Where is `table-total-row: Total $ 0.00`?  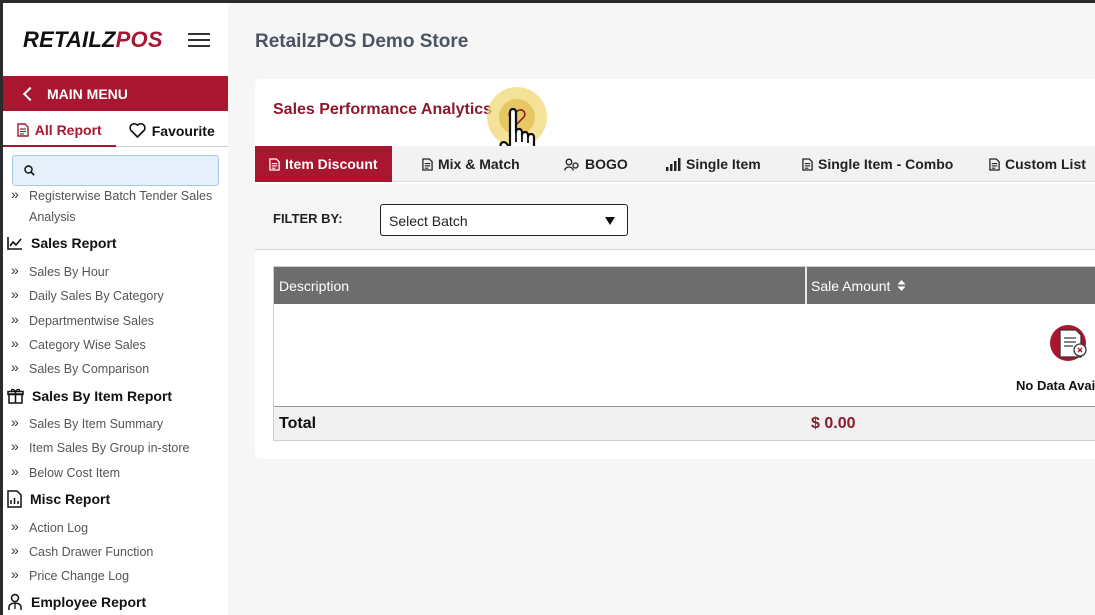 table-total-row: Total $ 0.00 is located at coordinates (684, 423).